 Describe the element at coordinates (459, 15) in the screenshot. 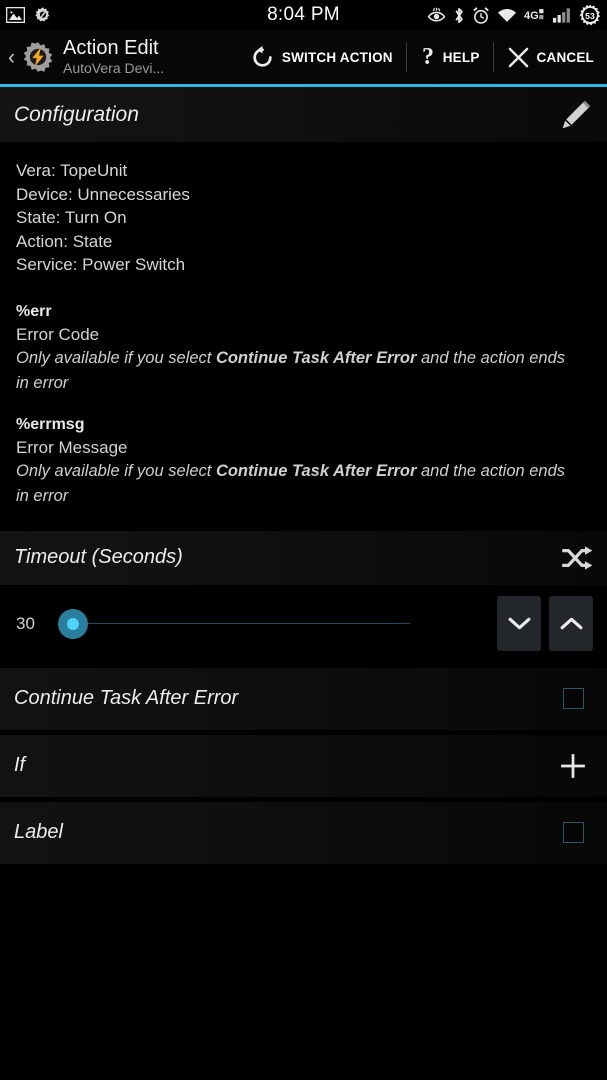

I see `bluetooth-icon` at that location.